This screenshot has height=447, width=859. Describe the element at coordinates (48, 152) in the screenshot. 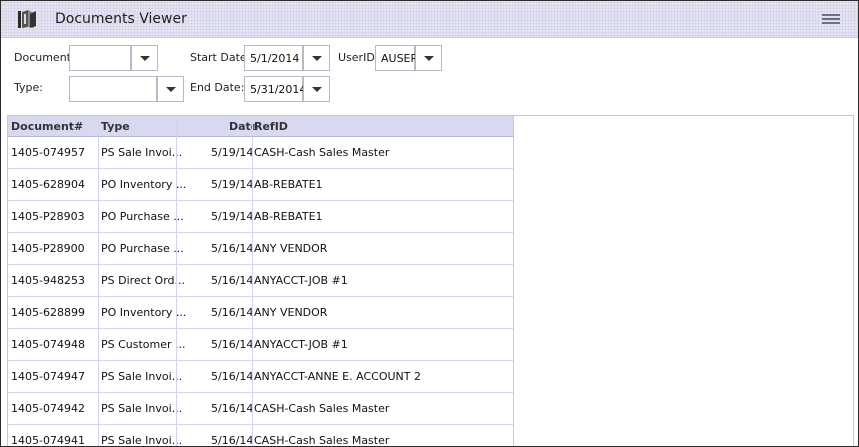

I see `cell-document: 1405-074957` at that location.